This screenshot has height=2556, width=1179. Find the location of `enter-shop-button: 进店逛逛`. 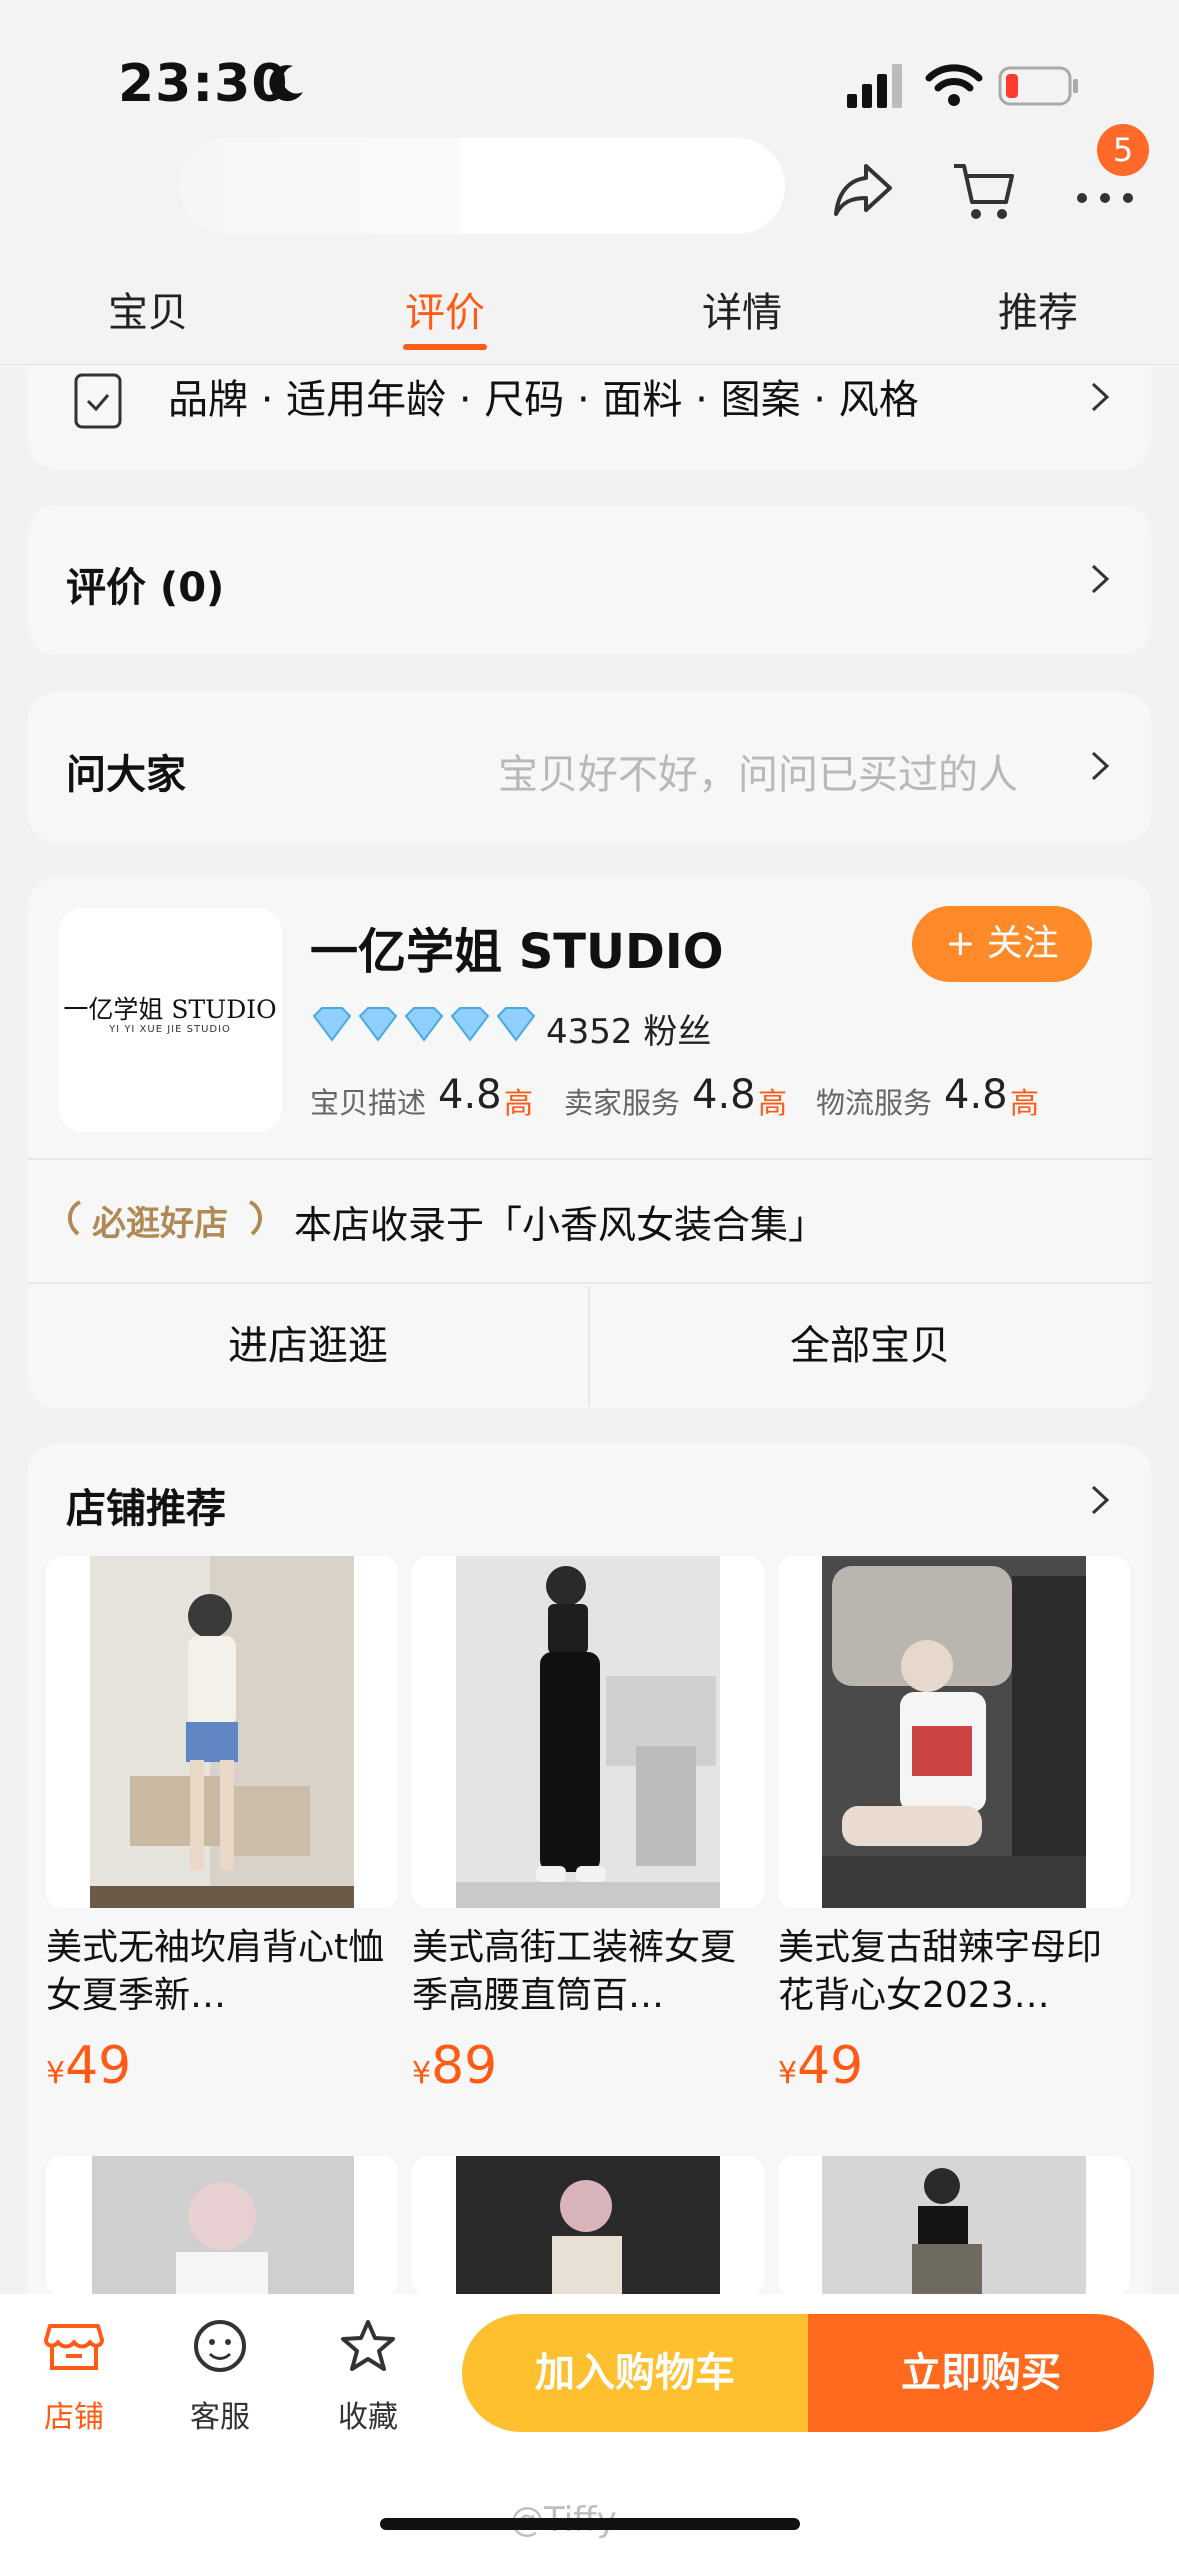

enter-shop-button: 进店逛逛 is located at coordinates (308, 1346).